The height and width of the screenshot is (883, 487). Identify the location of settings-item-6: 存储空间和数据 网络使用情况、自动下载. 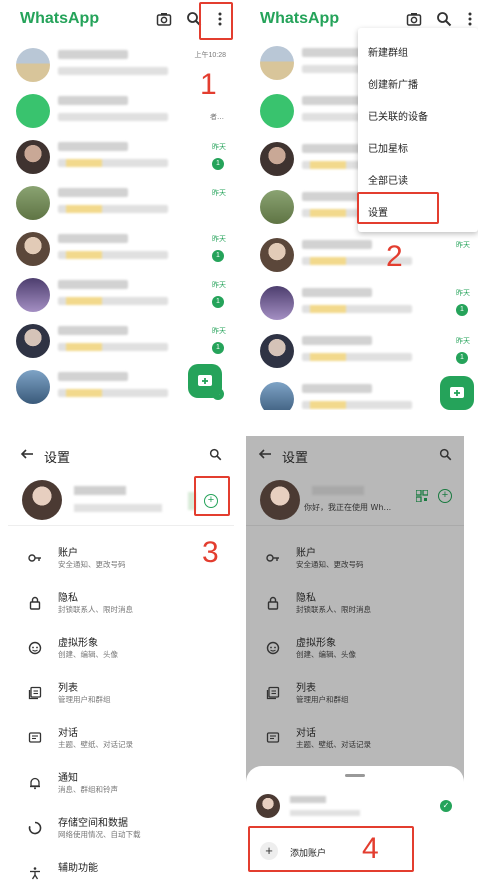
(121, 834).